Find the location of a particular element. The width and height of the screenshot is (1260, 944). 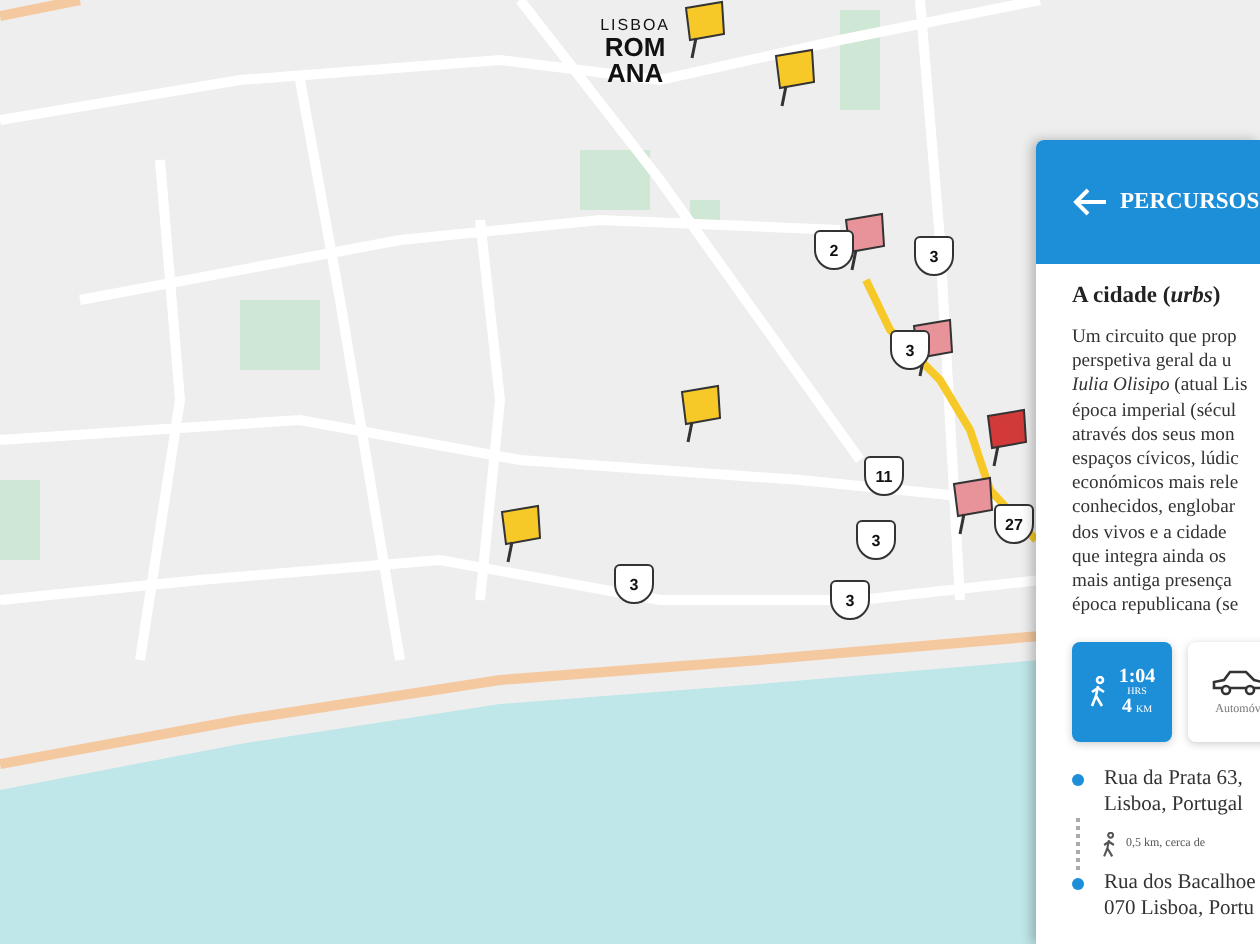

cluster-marker: 27 is located at coordinates (1014, 524).